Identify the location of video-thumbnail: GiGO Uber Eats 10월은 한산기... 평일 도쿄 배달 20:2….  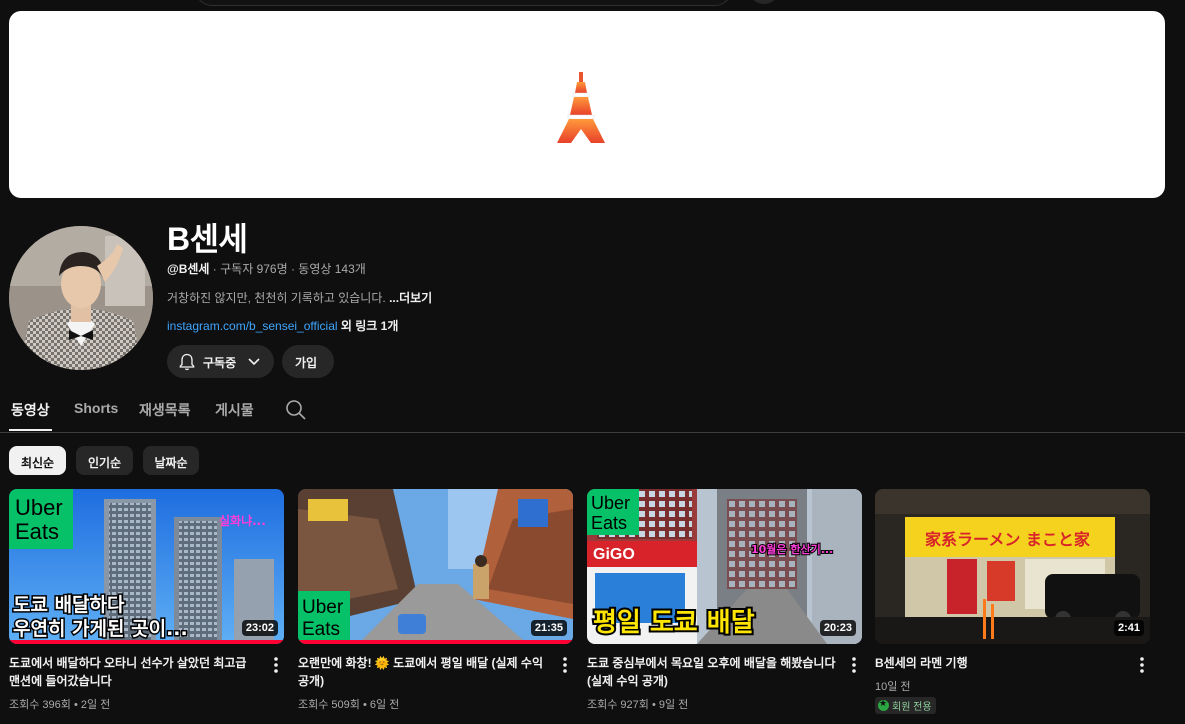
(724, 566).